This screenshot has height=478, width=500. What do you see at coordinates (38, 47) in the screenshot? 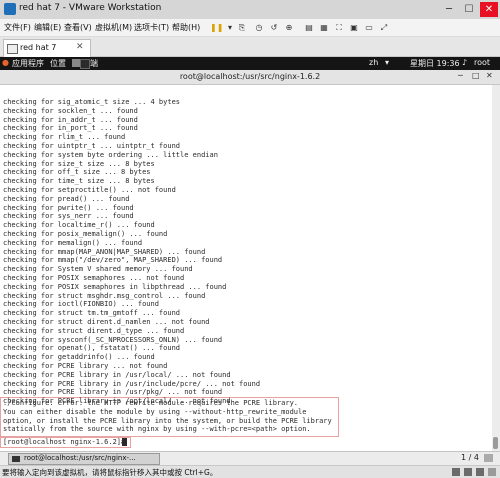
I see `tab-label: red hat 7` at bounding box center [38, 47].